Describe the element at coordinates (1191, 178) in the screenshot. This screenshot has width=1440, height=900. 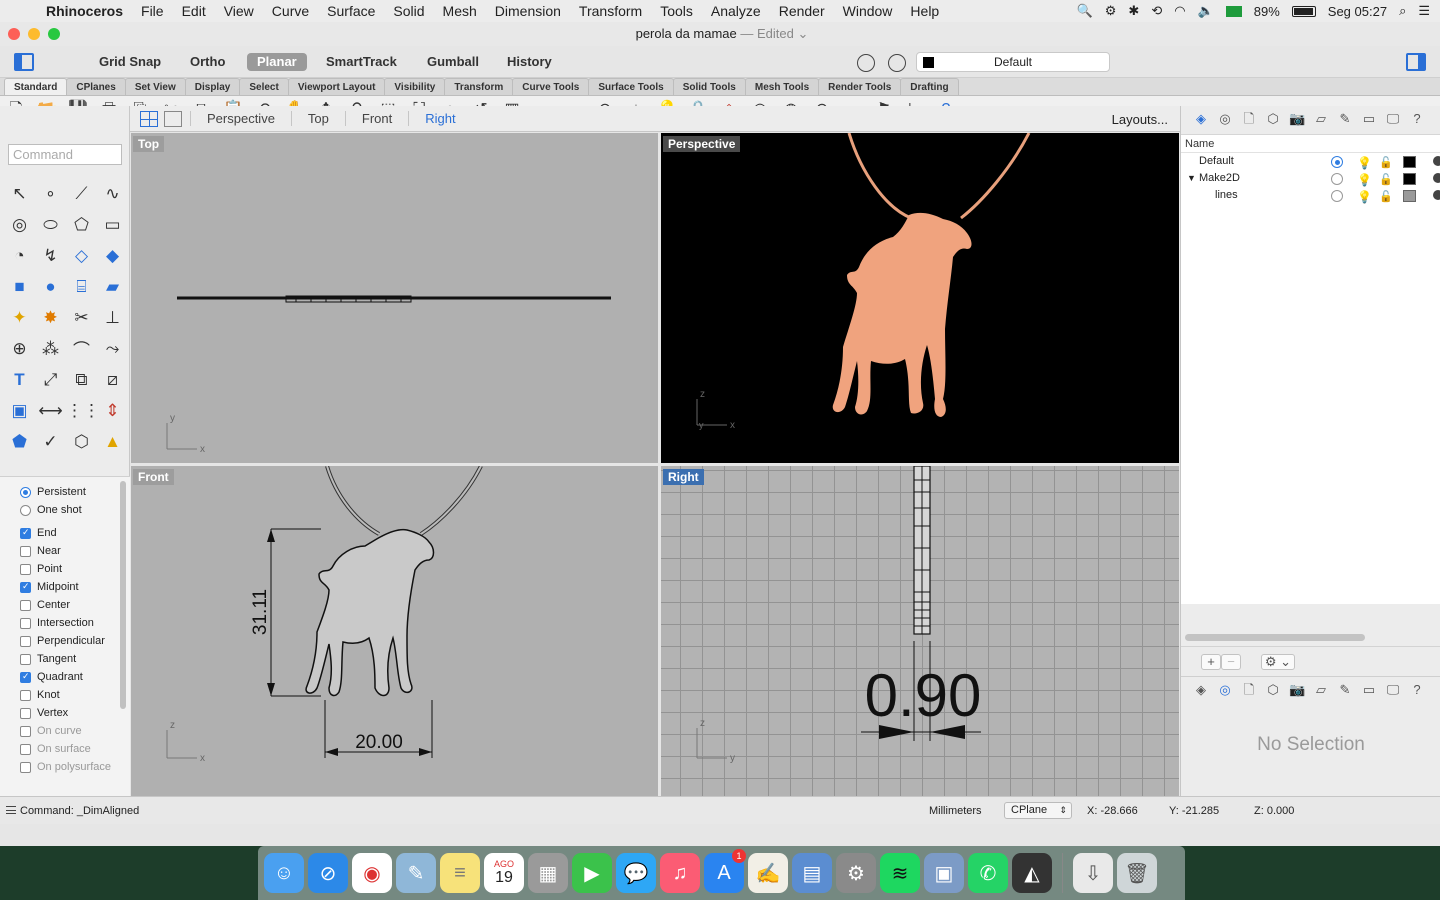
I see `expand-triangle-icon: ▼` at that location.